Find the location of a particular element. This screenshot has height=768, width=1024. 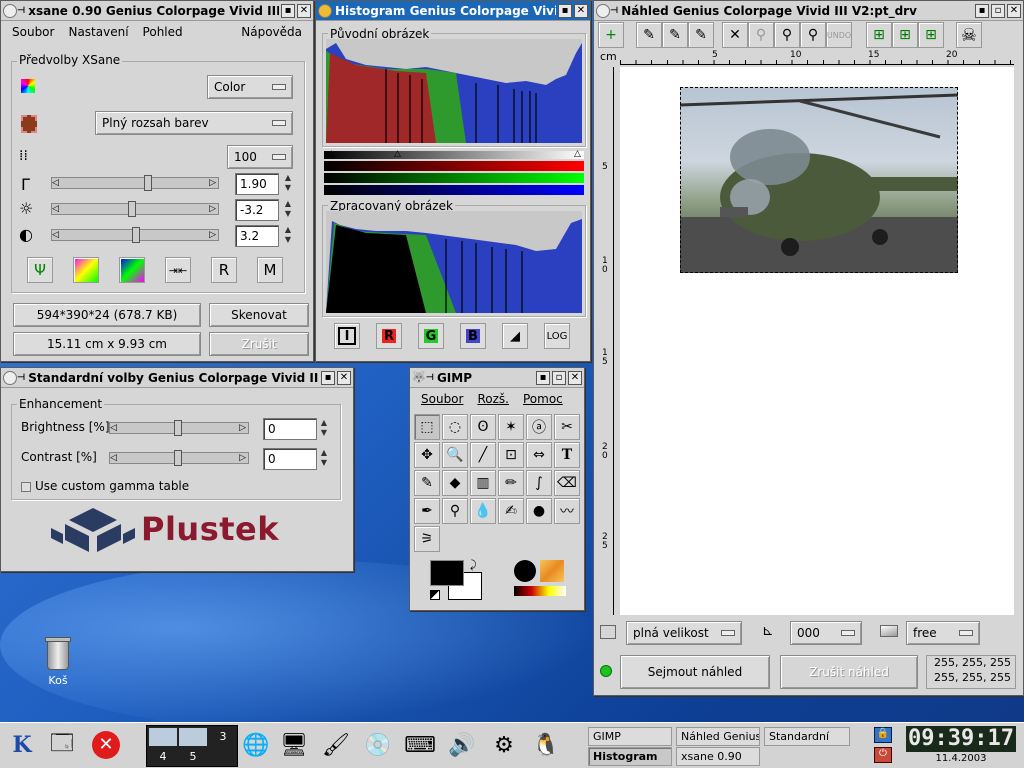

smudge-tool: 〰 is located at coordinates (567, 511).